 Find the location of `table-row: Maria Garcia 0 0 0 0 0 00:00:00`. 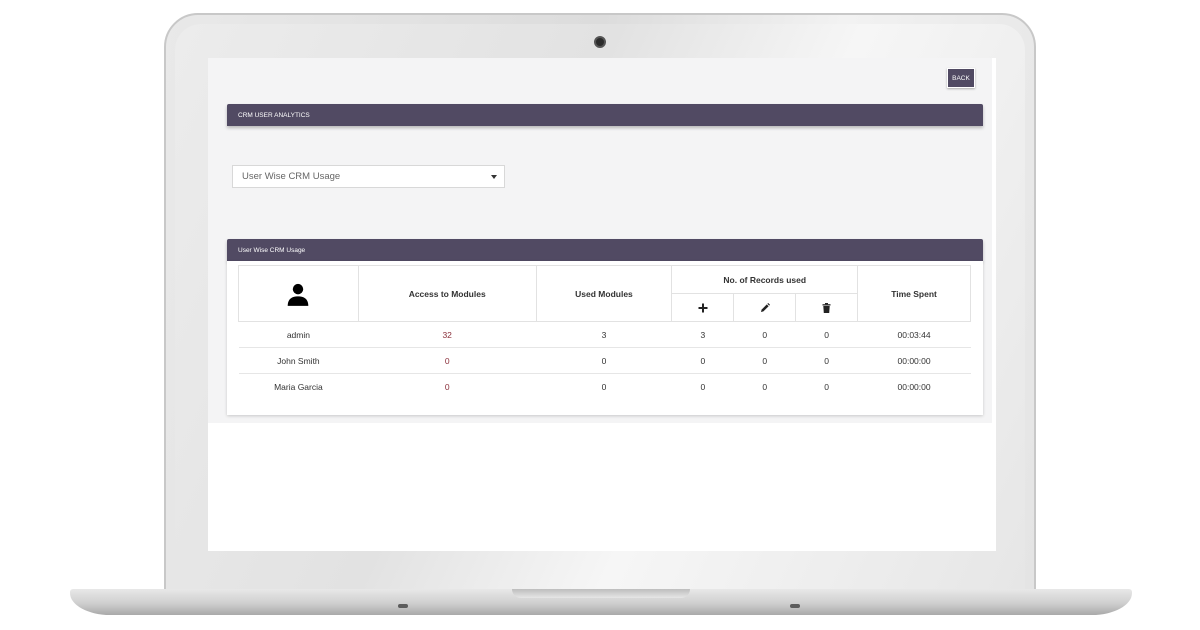

table-row: Maria Garcia 0 0 0 0 0 00:00:00 is located at coordinates (605, 387).